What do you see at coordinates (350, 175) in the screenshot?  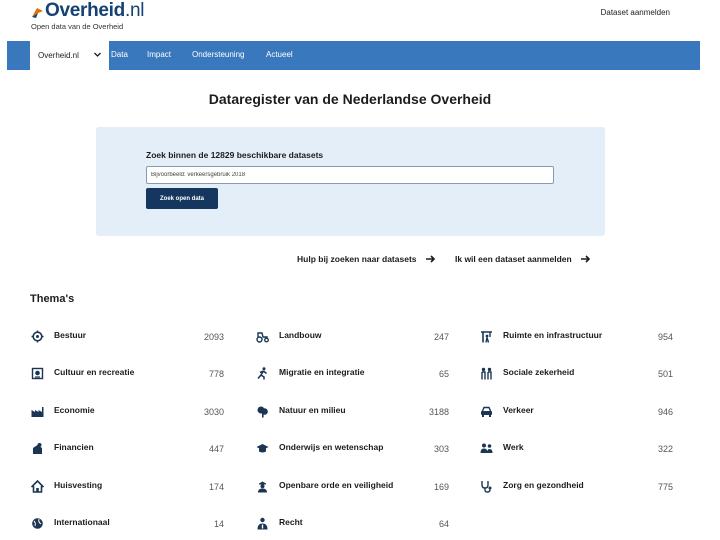 I see `search-input` at bounding box center [350, 175].